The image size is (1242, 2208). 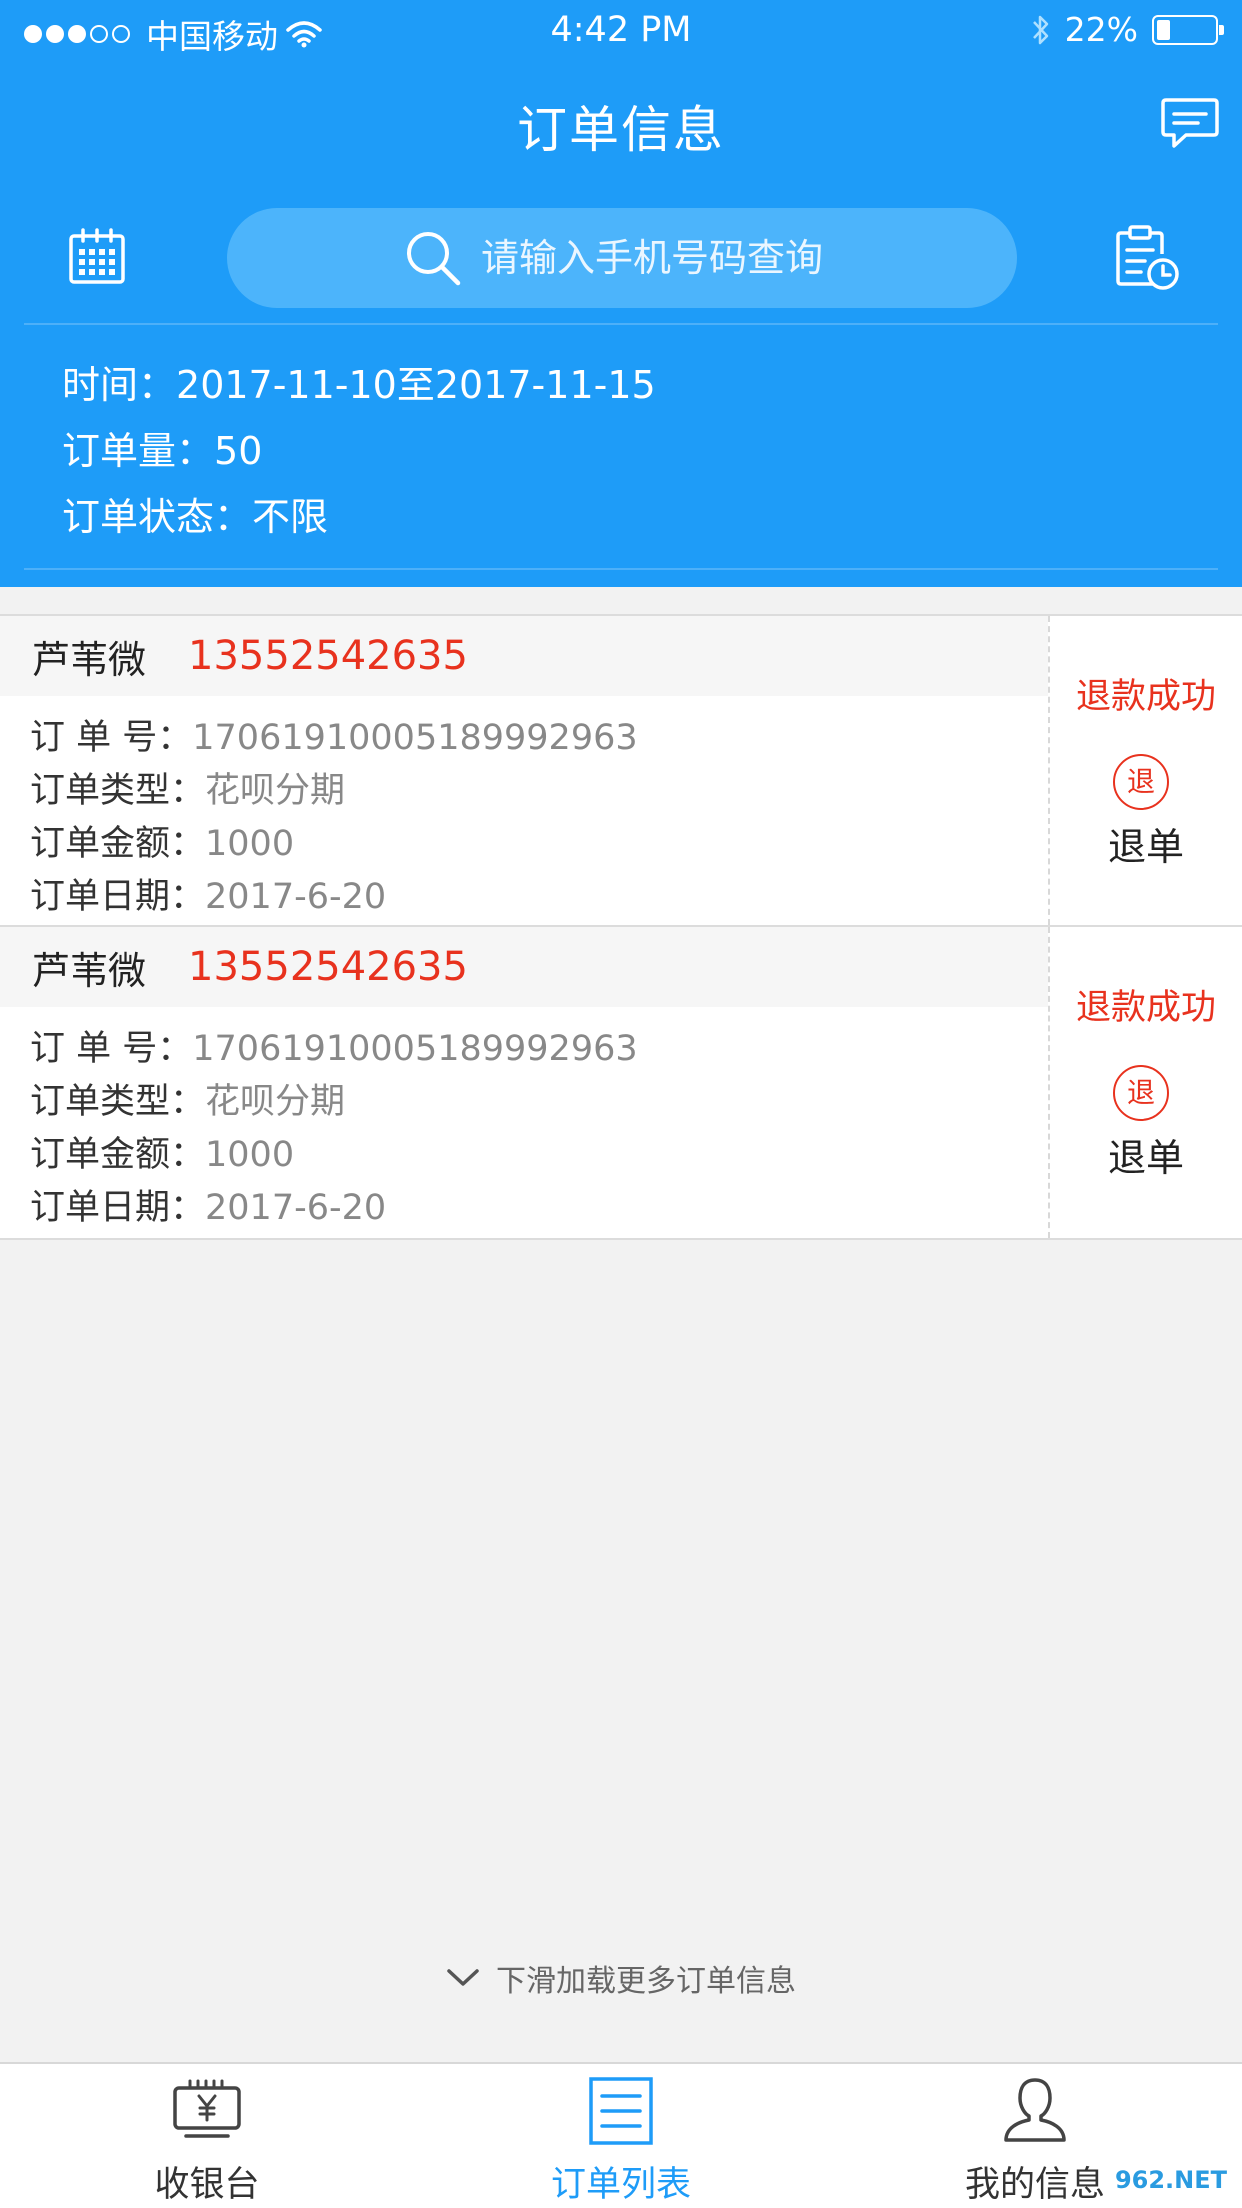 What do you see at coordinates (1101, 29) in the screenshot?
I see `battery-percent: 22%` at bounding box center [1101, 29].